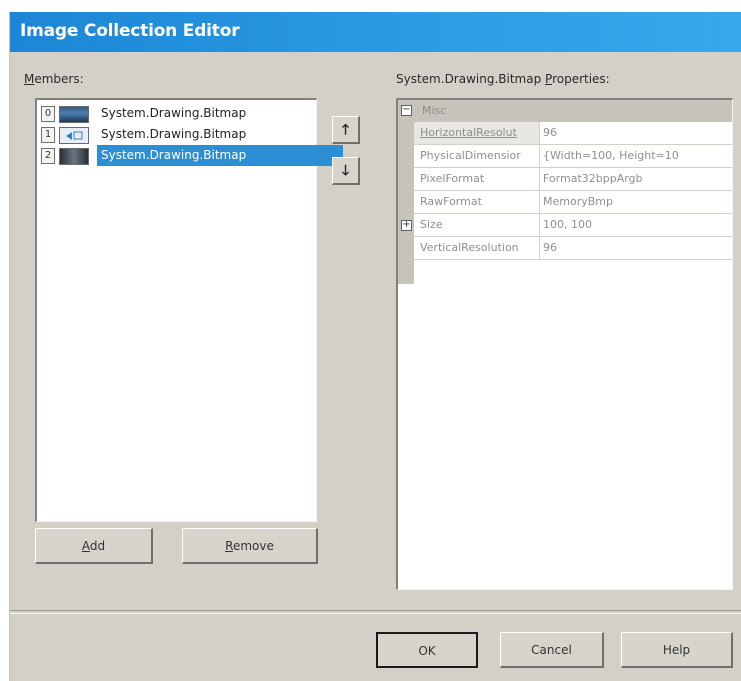 The image size is (741, 681). What do you see at coordinates (406, 192) in the screenshot?
I see `property-grid-gutter` at bounding box center [406, 192].